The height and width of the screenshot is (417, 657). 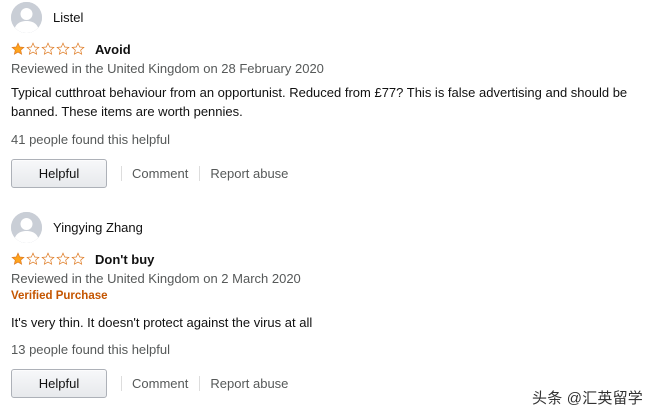 I want to click on helpful-count: 41 people found this helpful, so click(x=91, y=139).